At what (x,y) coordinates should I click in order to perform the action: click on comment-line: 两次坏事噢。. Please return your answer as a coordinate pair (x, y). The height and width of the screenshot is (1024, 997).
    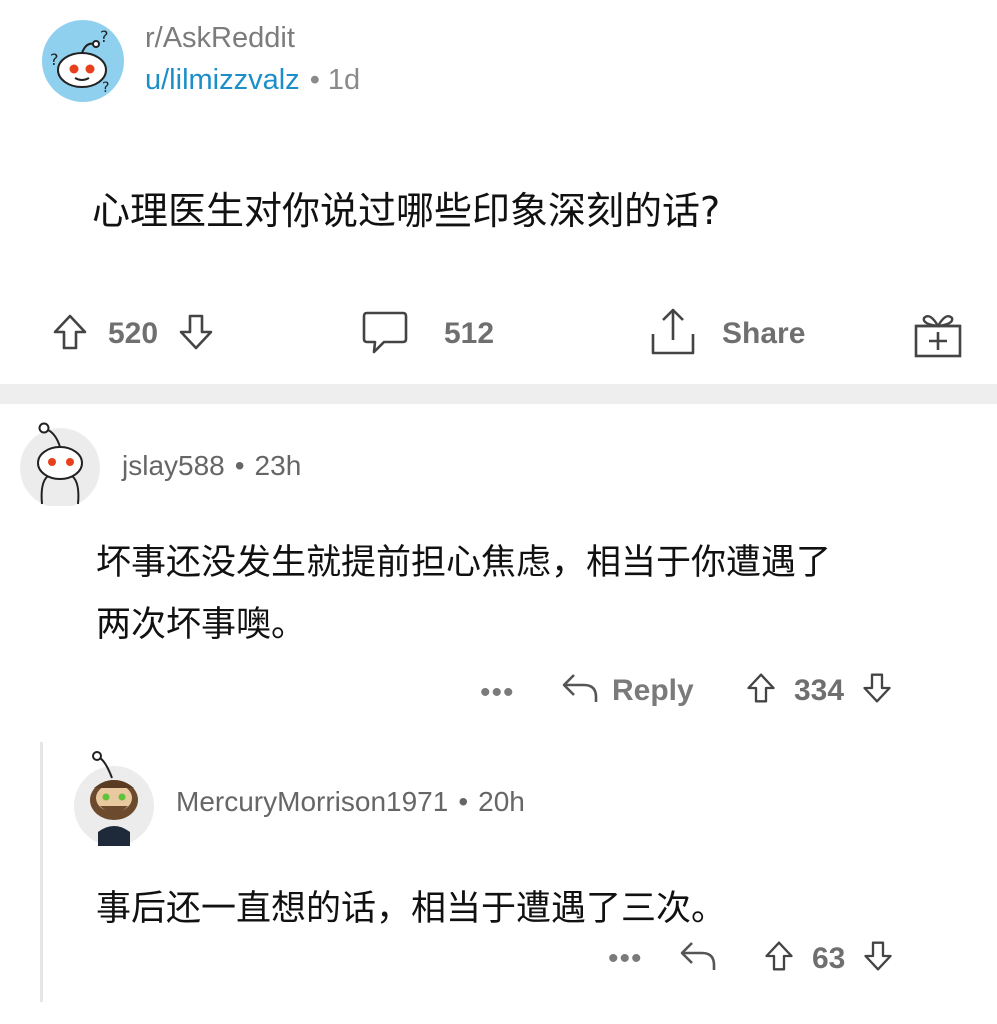
    Looking at the image, I should click on (201, 625).